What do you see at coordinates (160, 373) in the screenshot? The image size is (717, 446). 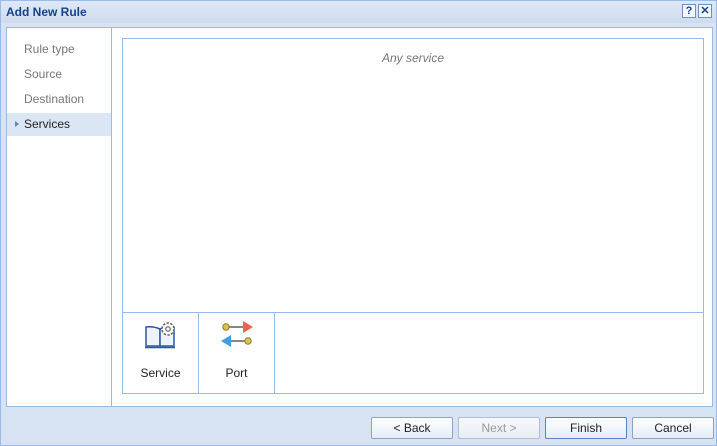 I see `service-label: Service` at bounding box center [160, 373].